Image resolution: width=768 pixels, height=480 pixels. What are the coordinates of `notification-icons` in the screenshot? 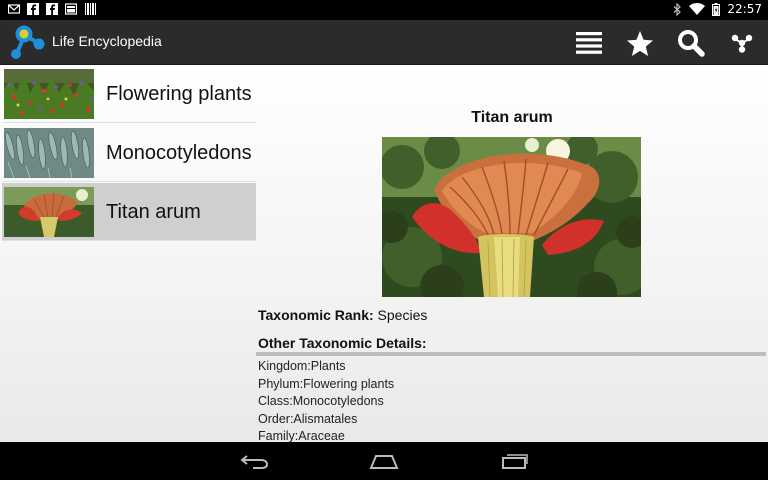 It's located at (52, 9).